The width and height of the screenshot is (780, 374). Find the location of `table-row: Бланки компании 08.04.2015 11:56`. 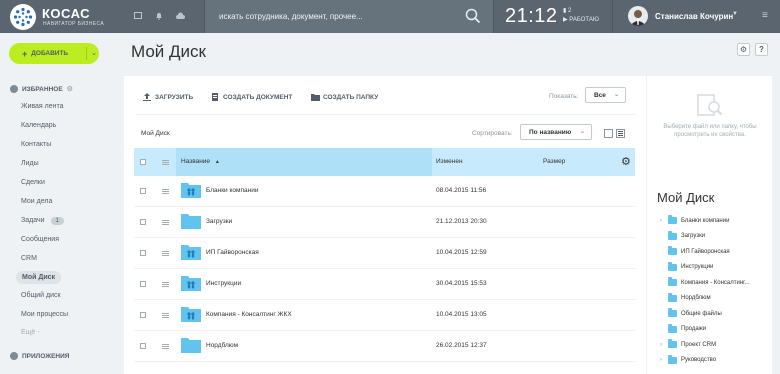

table-row: Бланки компании 08.04.2015 11:56 is located at coordinates (384, 191).